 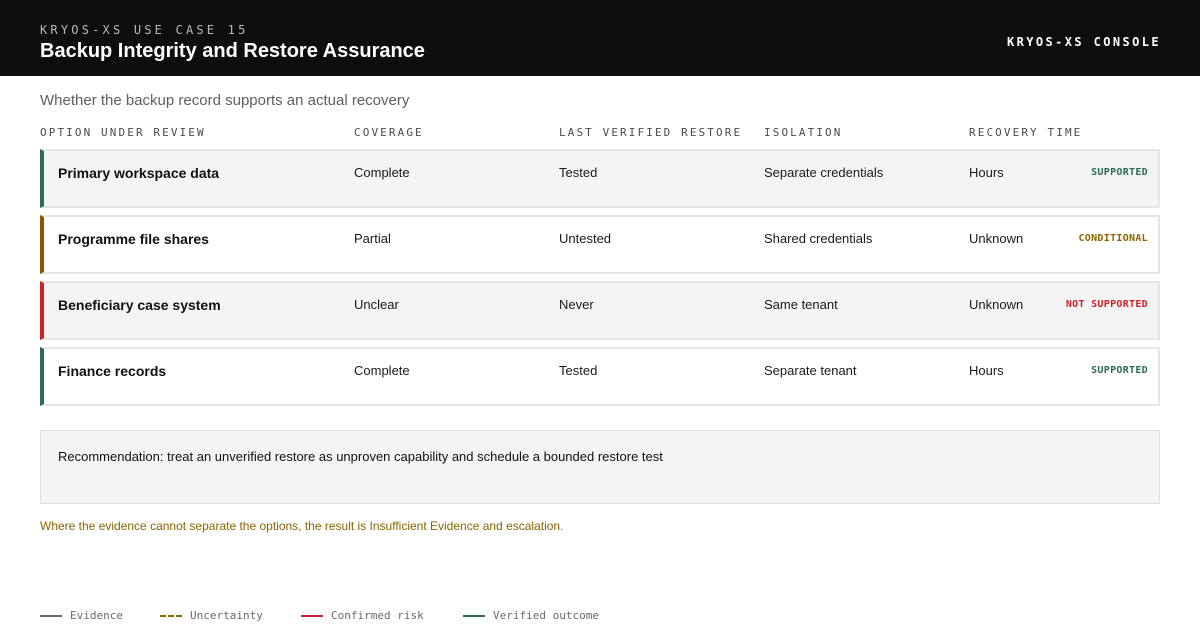 I want to click on option-name: Finance records, so click(x=112, y=371).